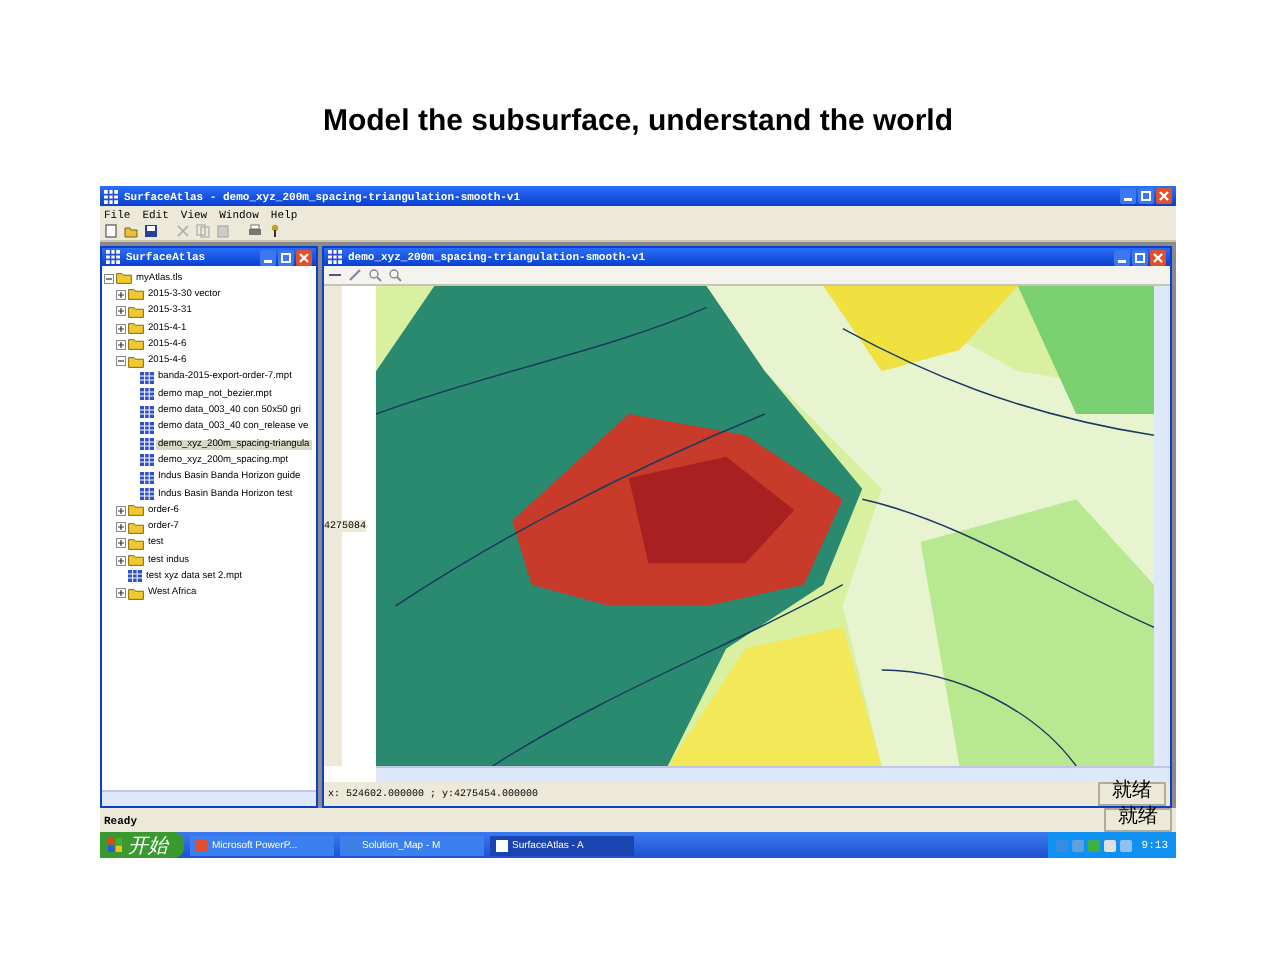  I want to click on document-grid-icon, so click(335, 257).